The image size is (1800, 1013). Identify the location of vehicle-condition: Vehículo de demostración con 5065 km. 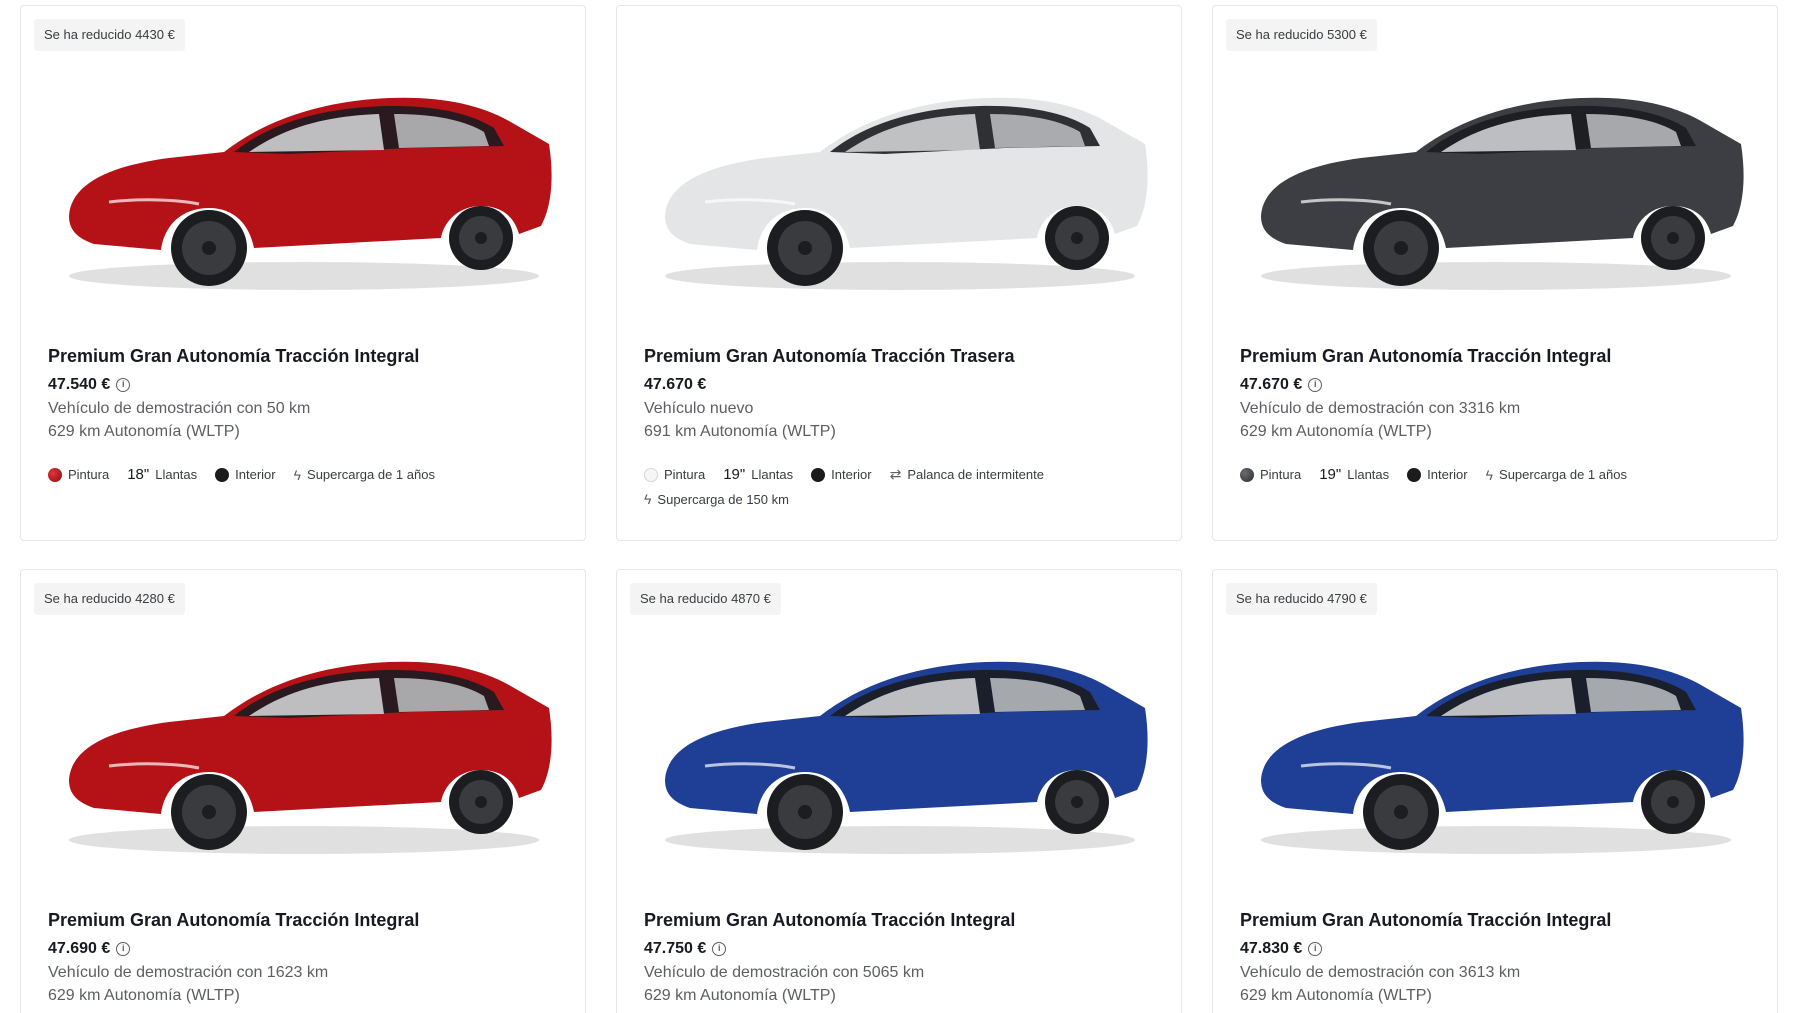
(784, 972).